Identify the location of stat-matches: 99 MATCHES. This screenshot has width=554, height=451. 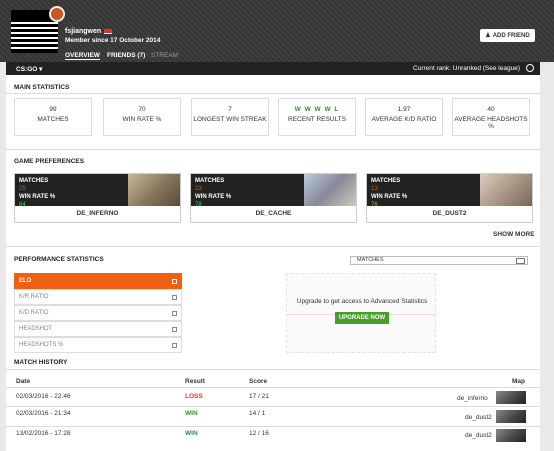
(53, 117).